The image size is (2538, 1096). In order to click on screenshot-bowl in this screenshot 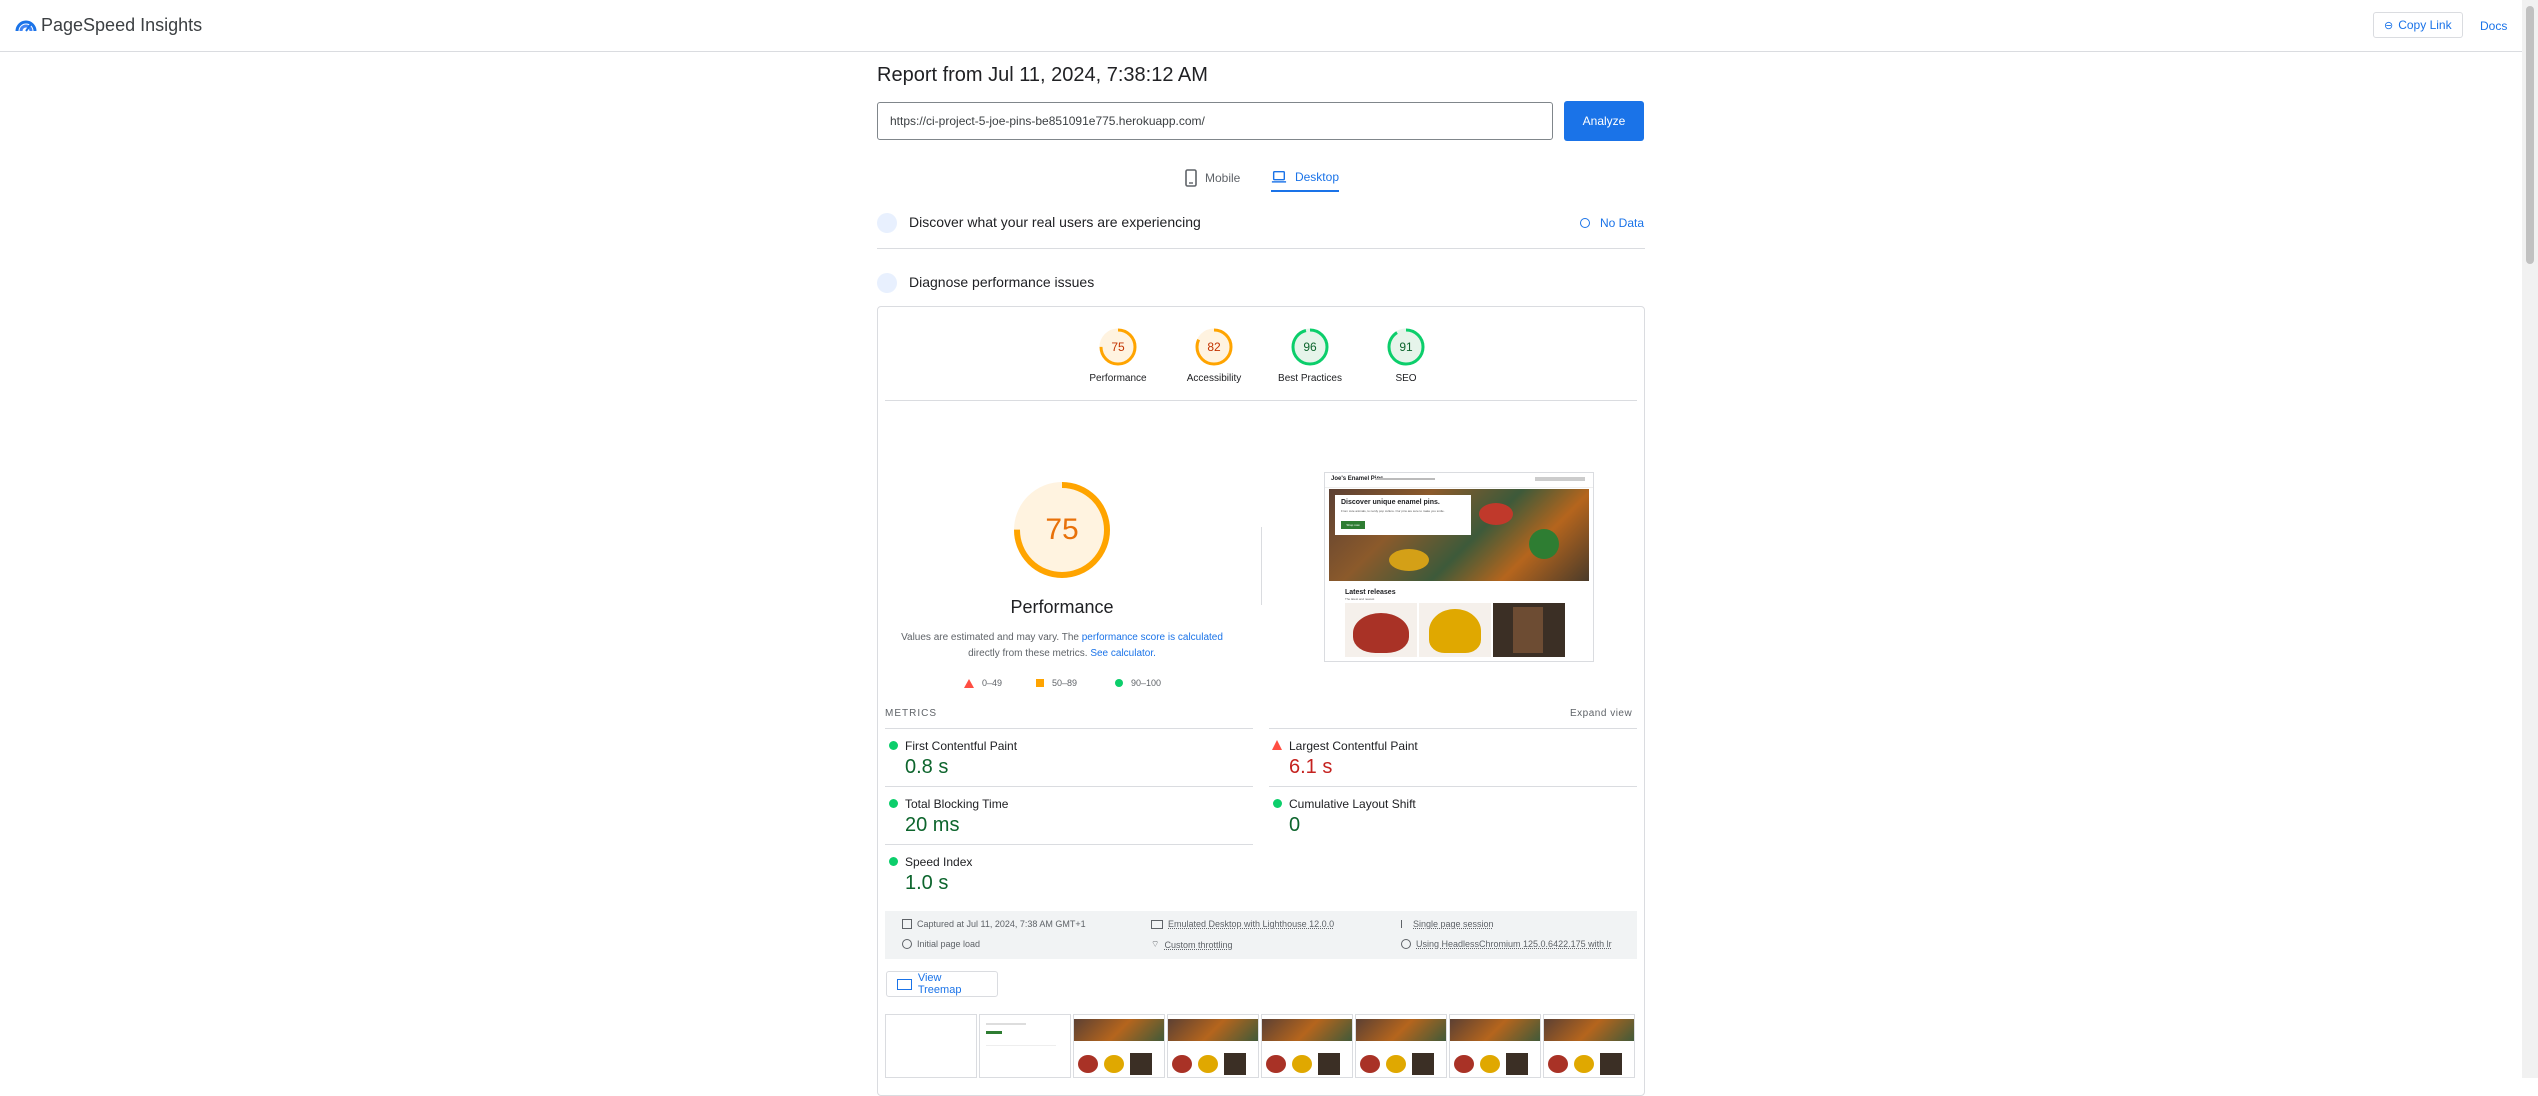, I will do `click(1544, 544)`.